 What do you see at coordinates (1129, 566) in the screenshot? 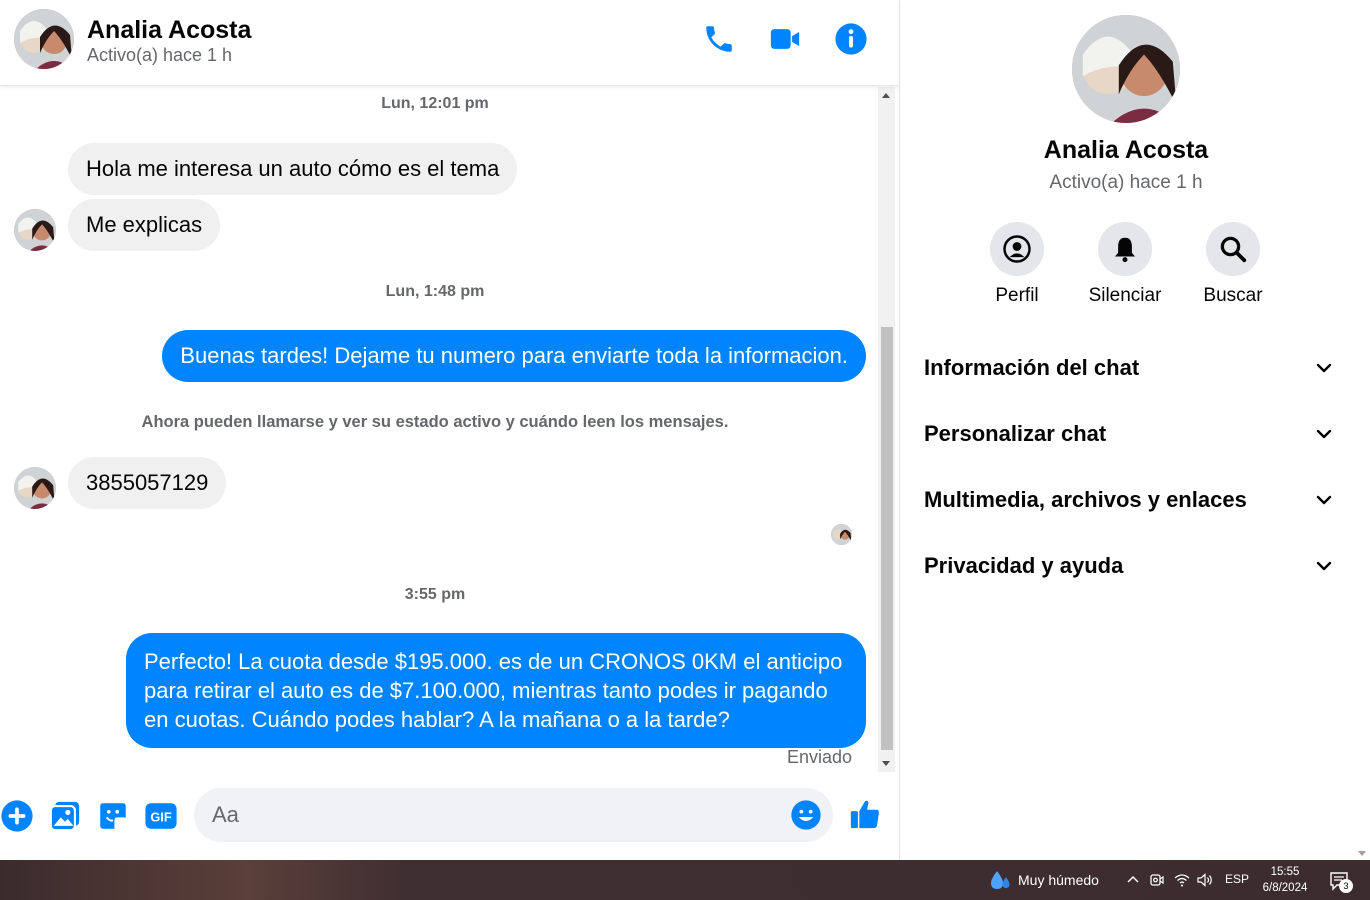
I see `section-privacy-help: Privacidad y ayuda` at bounding box center [1129, 566].